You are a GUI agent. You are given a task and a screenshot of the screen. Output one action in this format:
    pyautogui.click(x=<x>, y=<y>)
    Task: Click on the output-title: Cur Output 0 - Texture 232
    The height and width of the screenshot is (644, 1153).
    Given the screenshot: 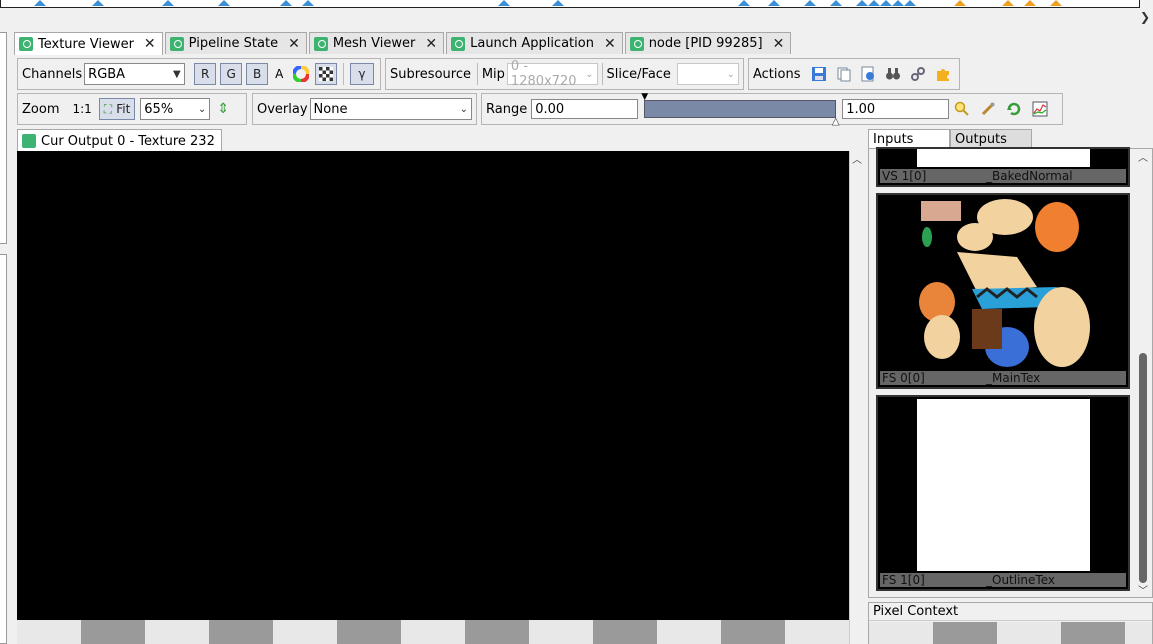 What is the action you would take?
    pyautogui.click(x=128, y=141)
    